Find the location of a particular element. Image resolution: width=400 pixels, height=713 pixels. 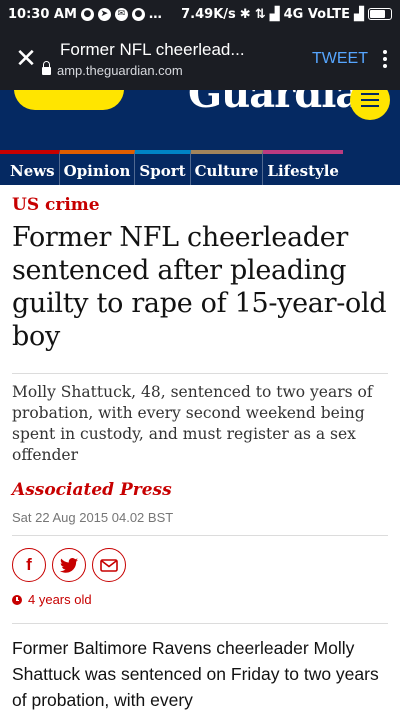

section-kicker: US crime is located at coordinates (200, 205).